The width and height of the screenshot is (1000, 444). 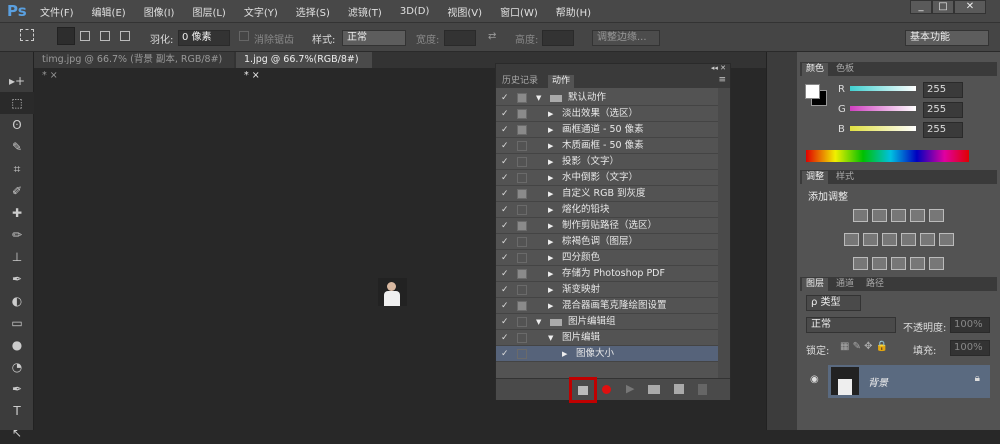 What do you see at coordinates (936, 215) in the screenshot?
I see `vibrance-icon` at bounding box center [936, 215].